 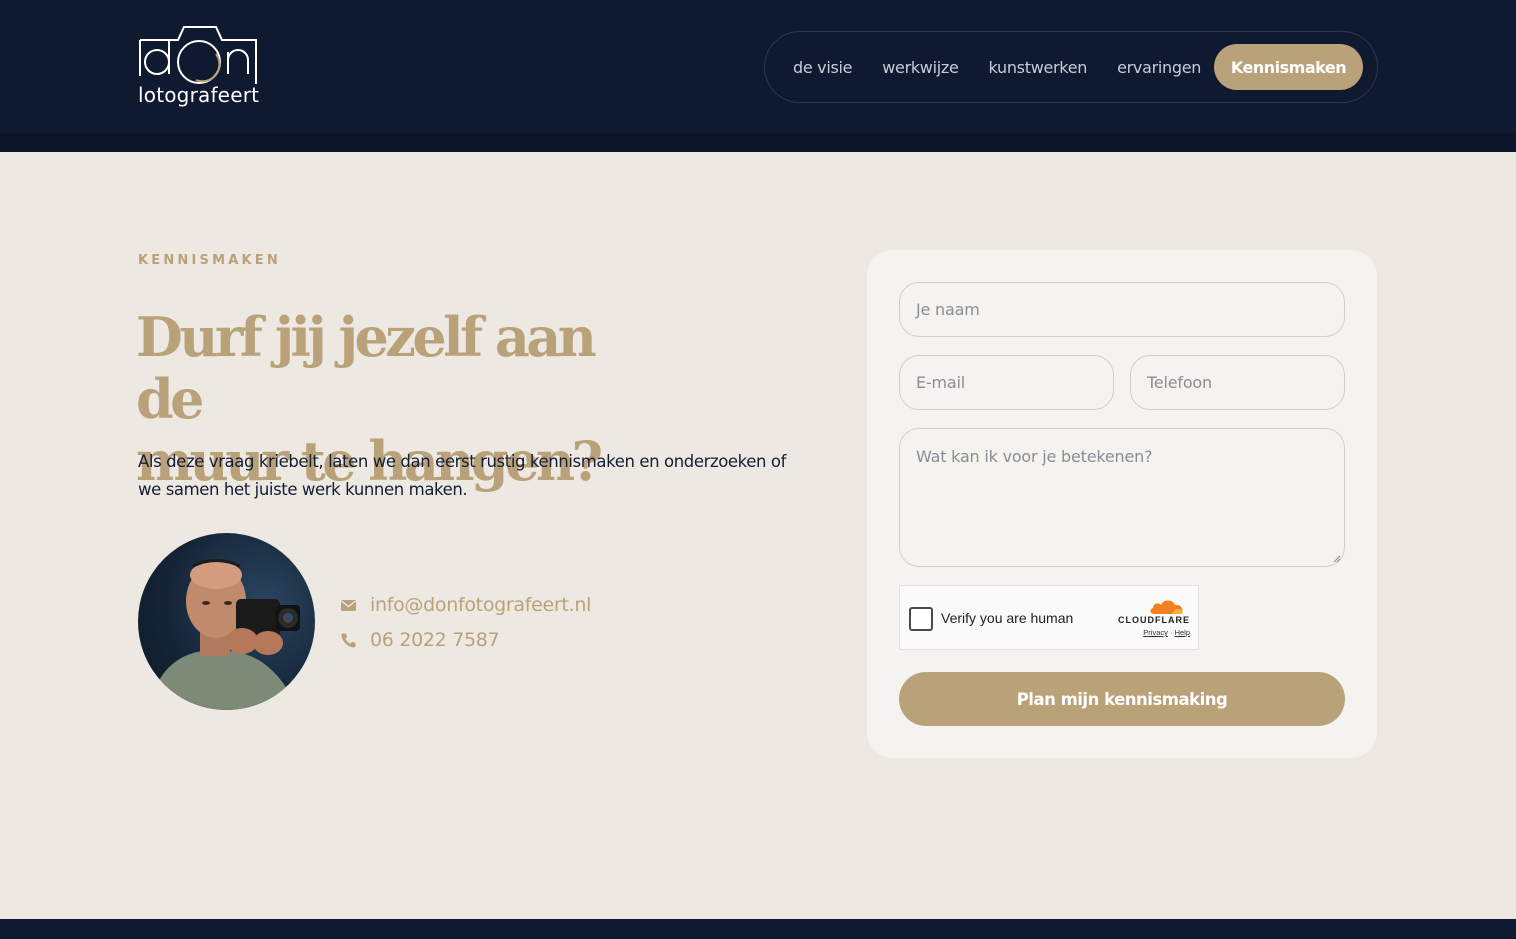 I want to click on phone-icon, so click(x=348, y=640).